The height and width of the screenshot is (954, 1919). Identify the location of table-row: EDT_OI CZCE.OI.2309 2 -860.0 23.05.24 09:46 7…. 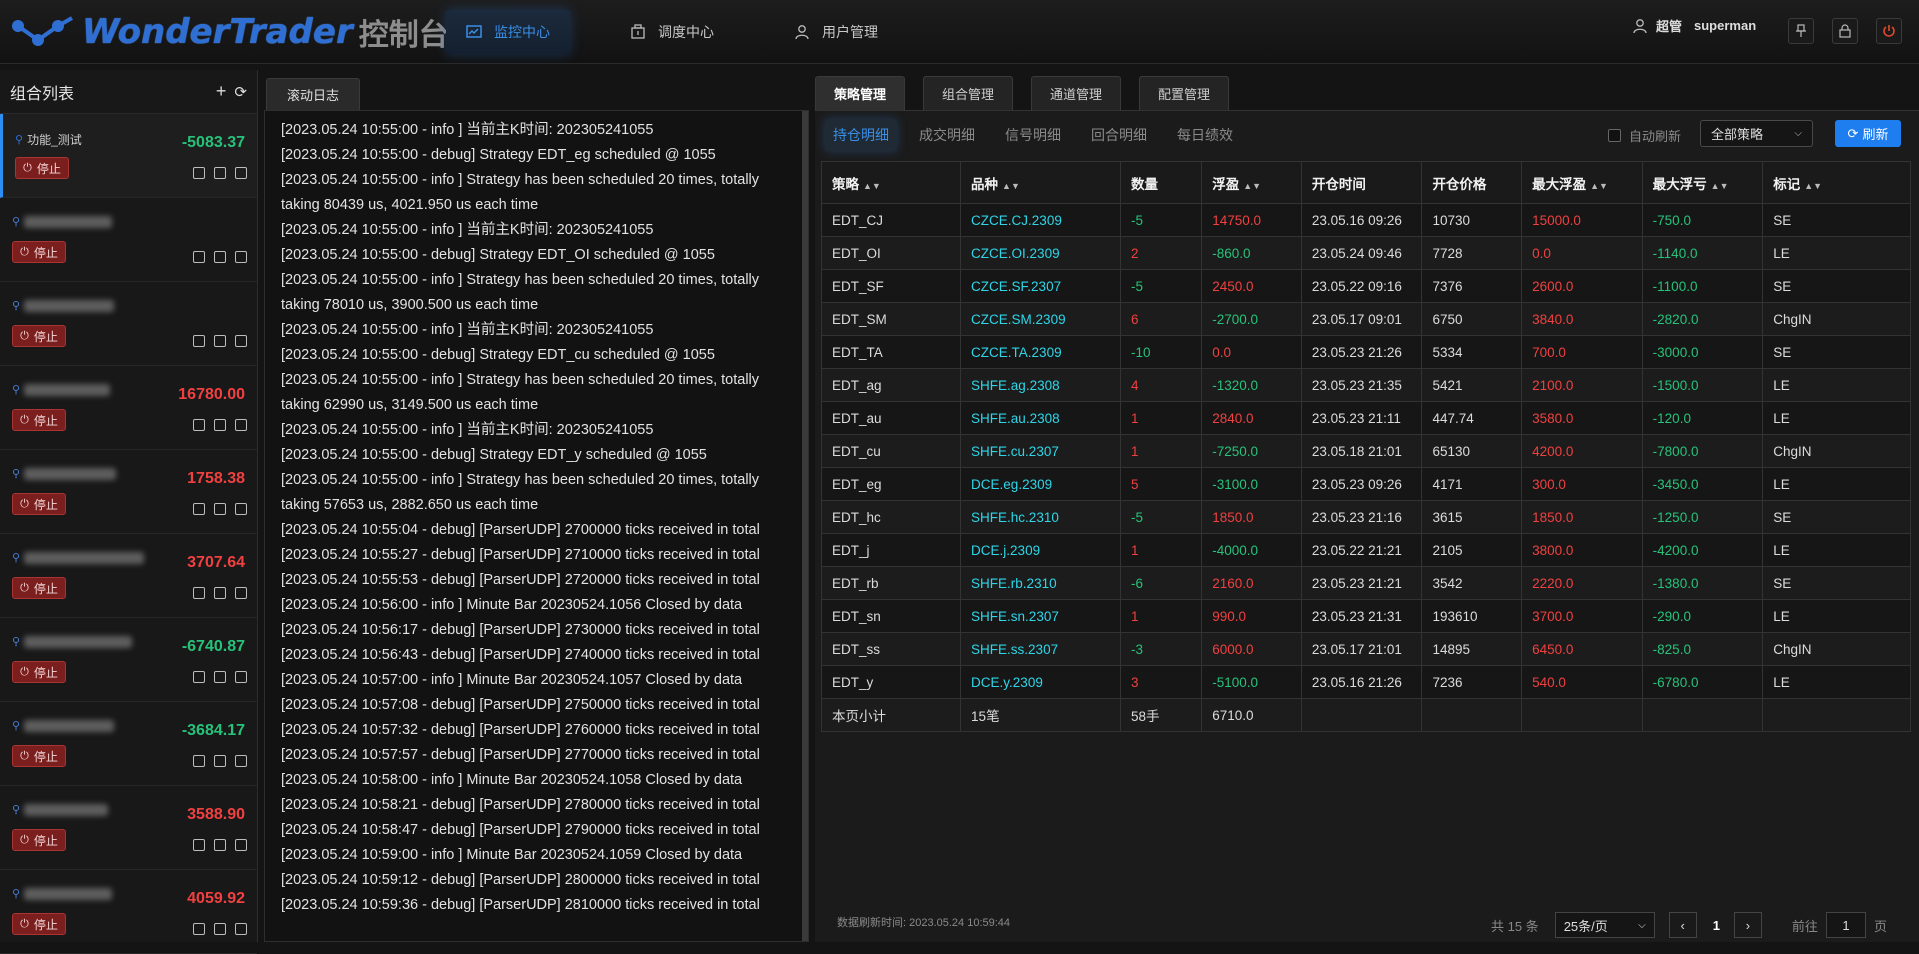
(1365, 253).